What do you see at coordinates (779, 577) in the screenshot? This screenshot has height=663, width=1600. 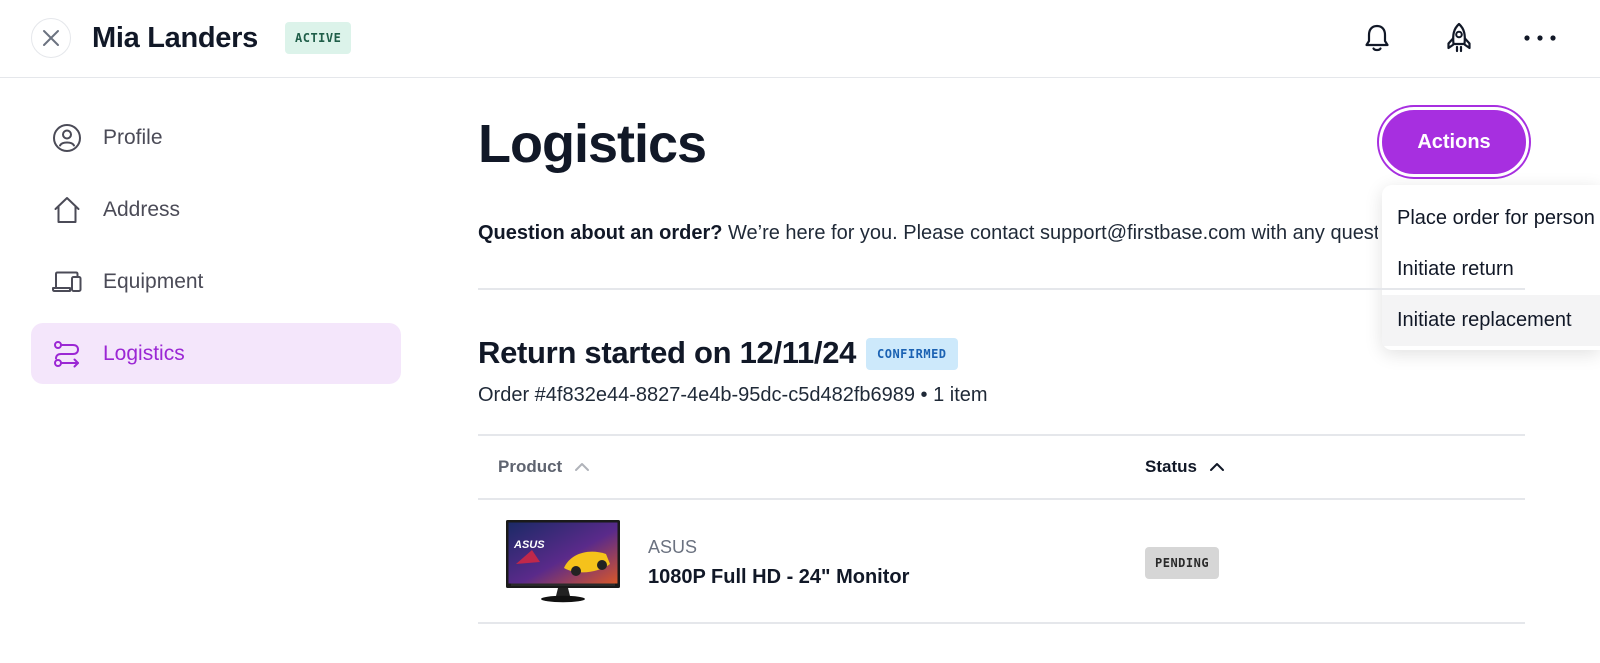 I see `product-name: 1080P Full HD - 24" Monitor` at bounding box center [779, 577].